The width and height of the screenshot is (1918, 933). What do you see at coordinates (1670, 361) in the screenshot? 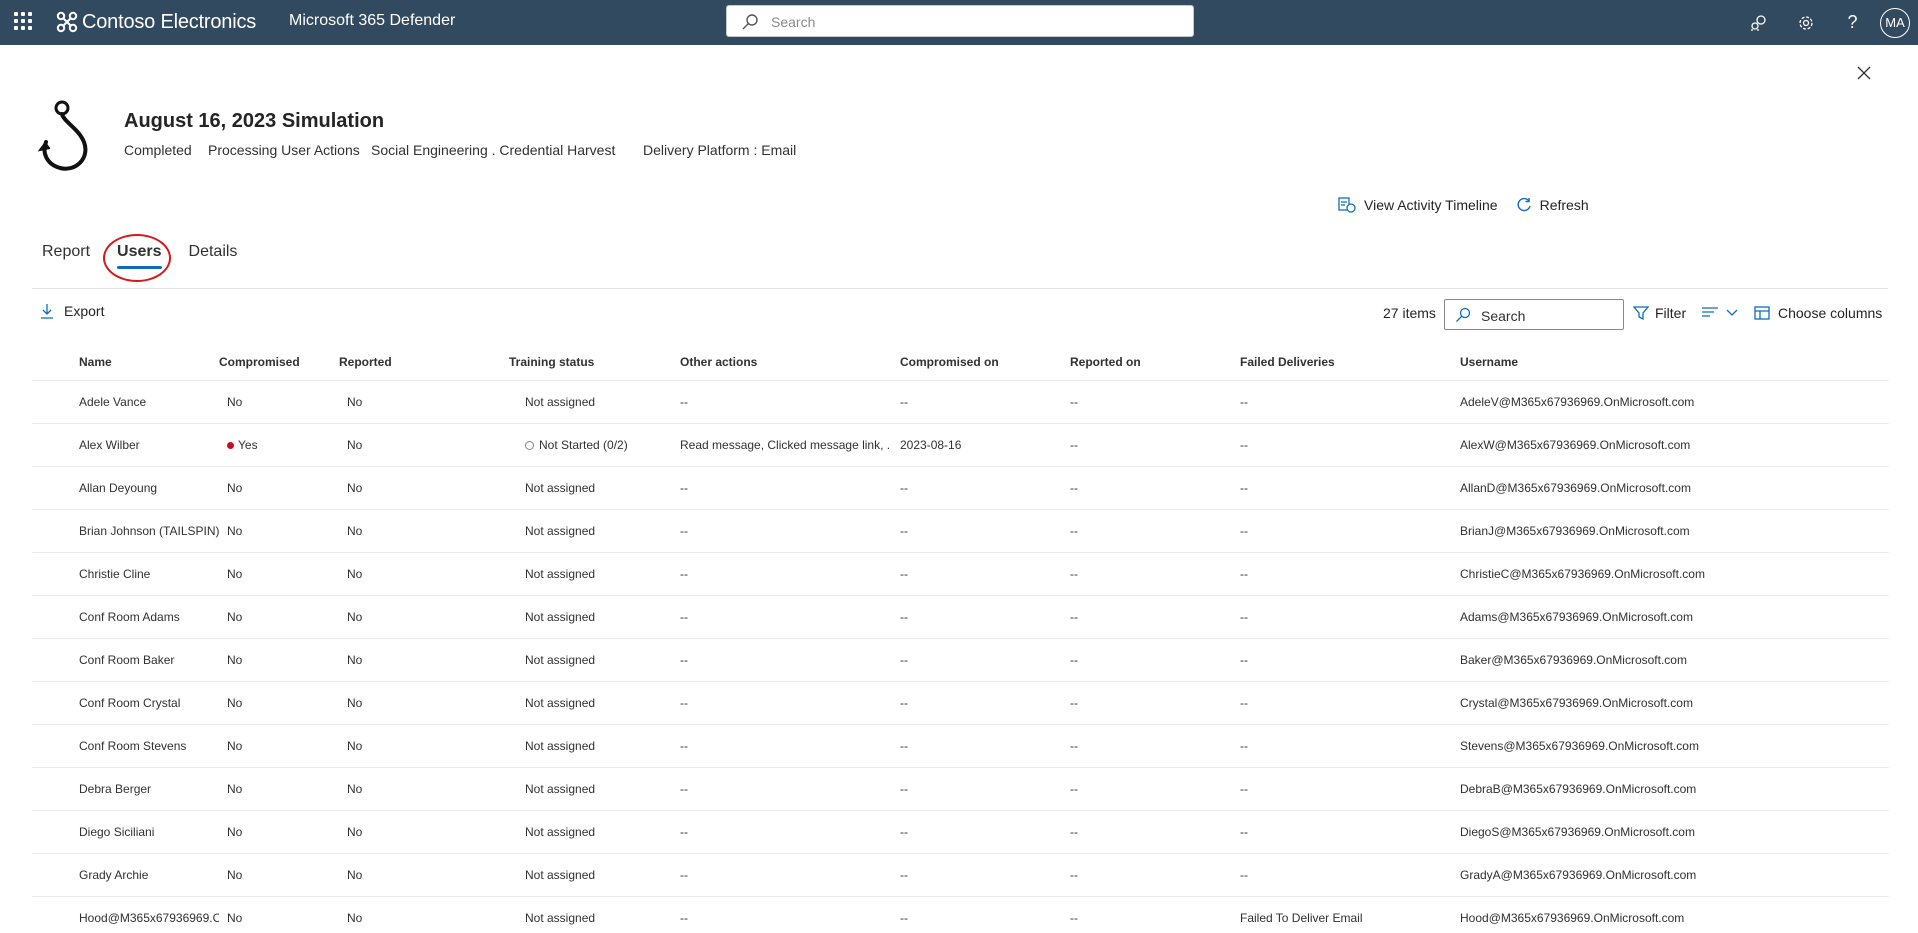
I see `column-header-username: Username` at bounding box center [1670, 361].